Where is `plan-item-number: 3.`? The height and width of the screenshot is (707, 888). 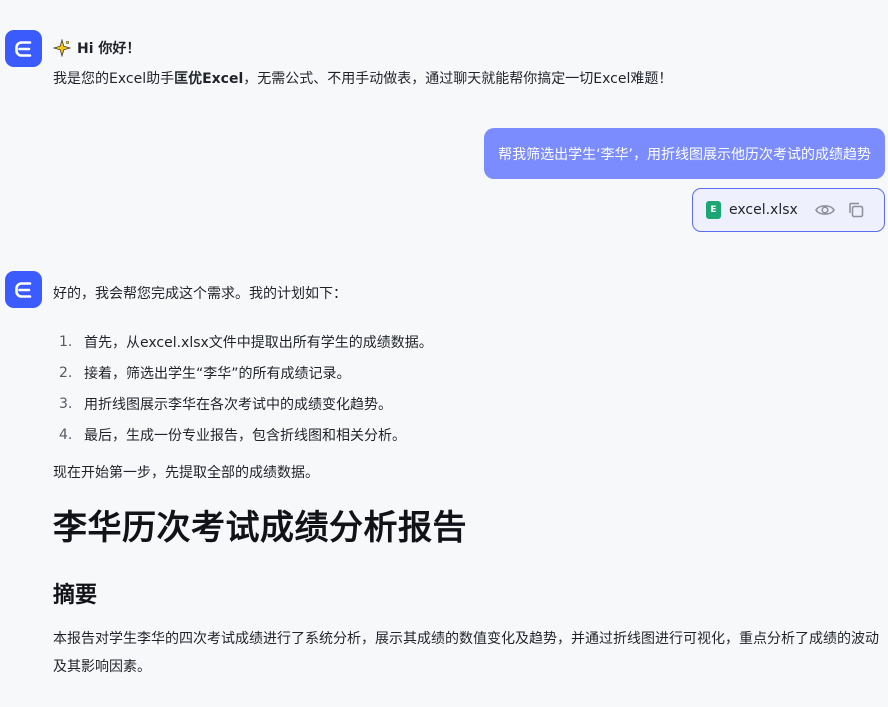
plan-item-number: 3. is located at coordinates (66, 403).